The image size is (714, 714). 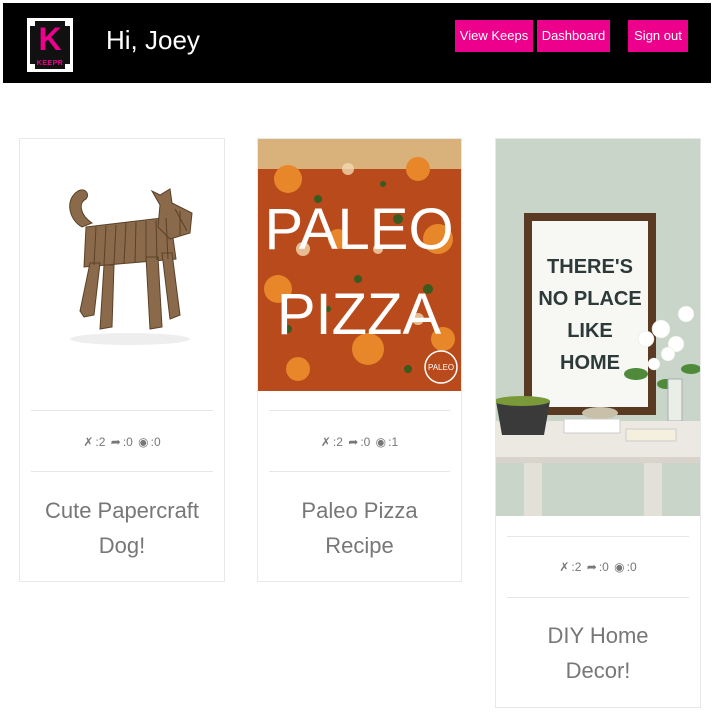 What do you see at coordinates (359, 314) in the screenshot?
I see `pizza-title-line2: PIZZA` at bounding box center [359, 314].